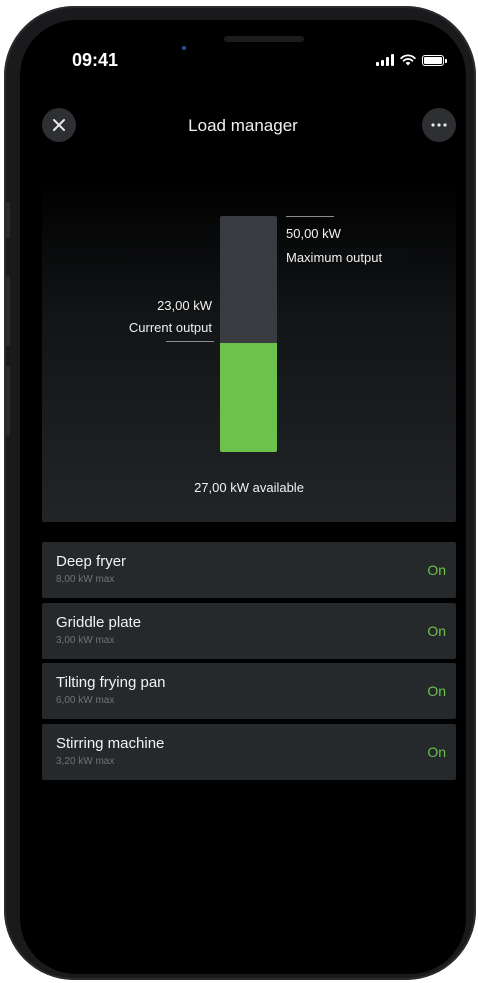 Image resolution: width=478 pixels, height=983 pixels. Describe the element at coordinates (310, 216) in the screenshot. I see `max-output-marker` at that location.